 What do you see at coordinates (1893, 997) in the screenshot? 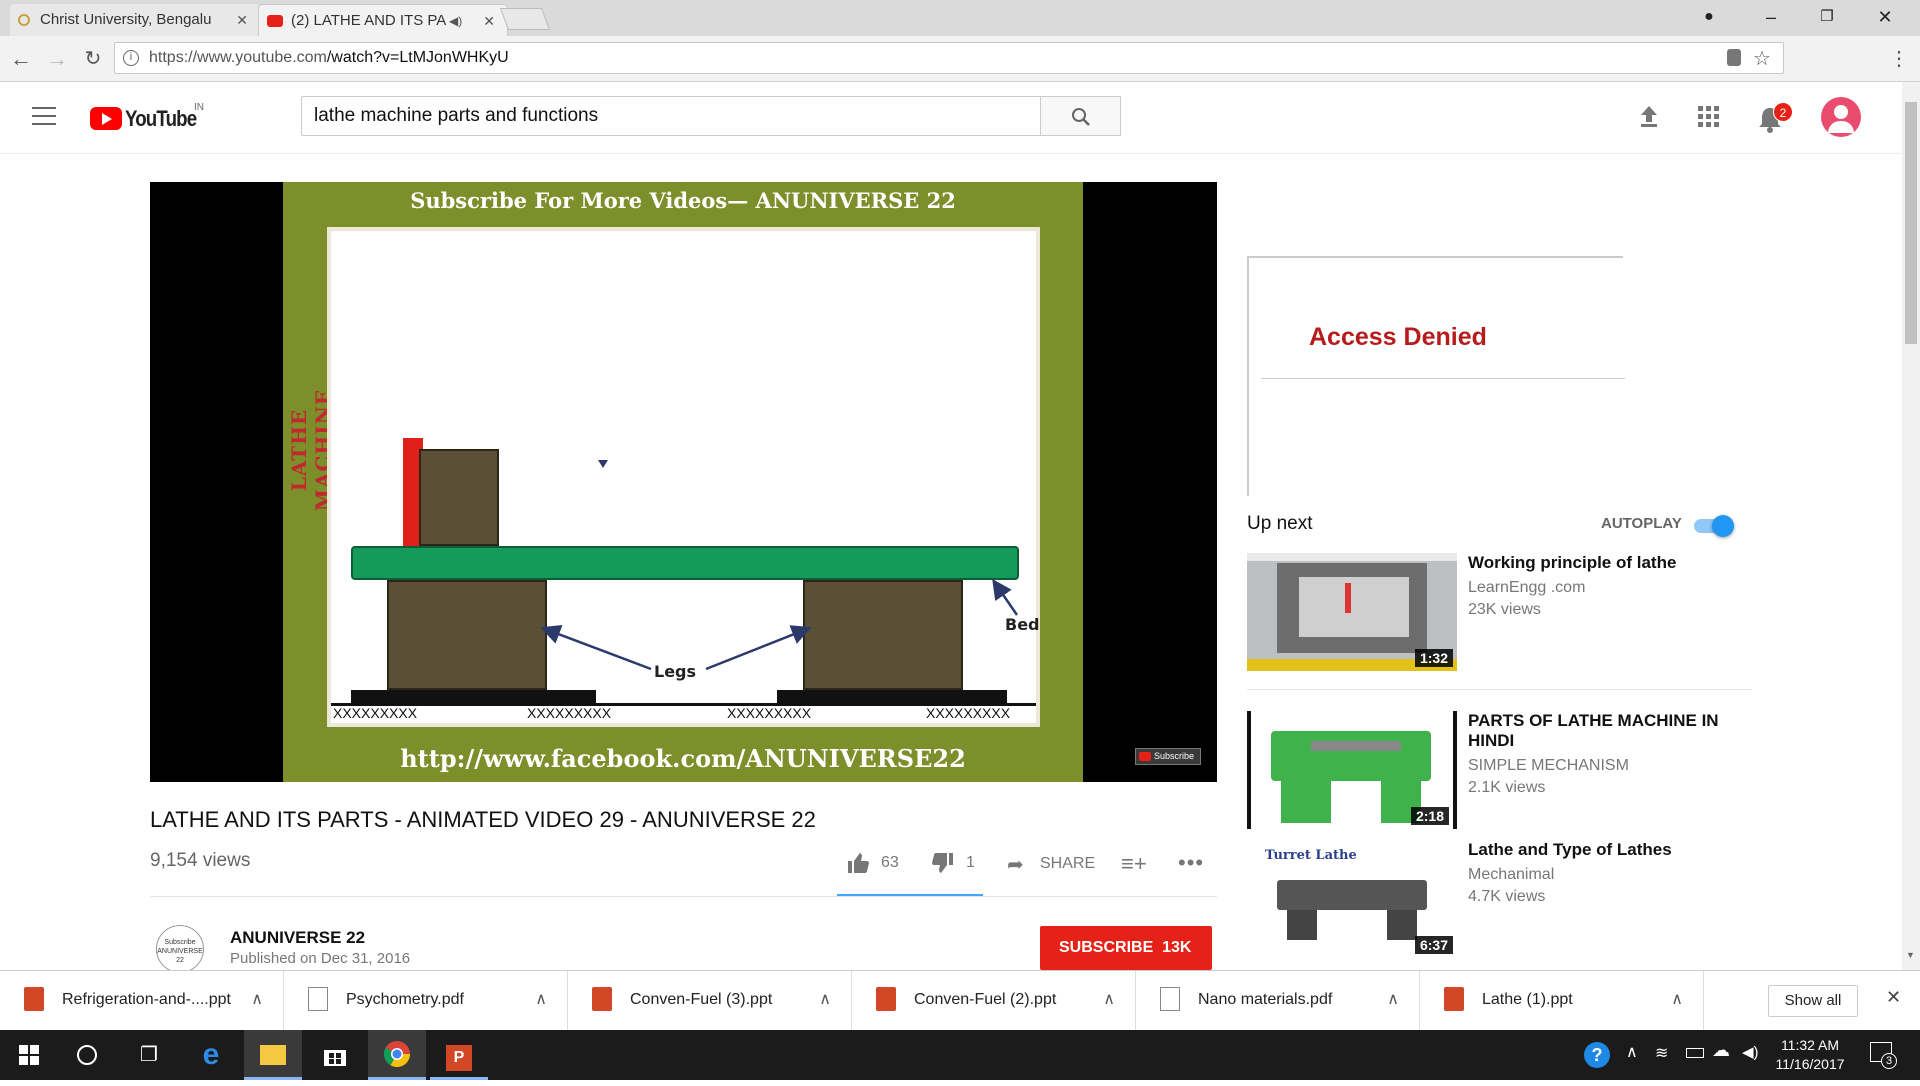
I see `close-downloads-icon: ✕` at bounding box center [1893, 997].